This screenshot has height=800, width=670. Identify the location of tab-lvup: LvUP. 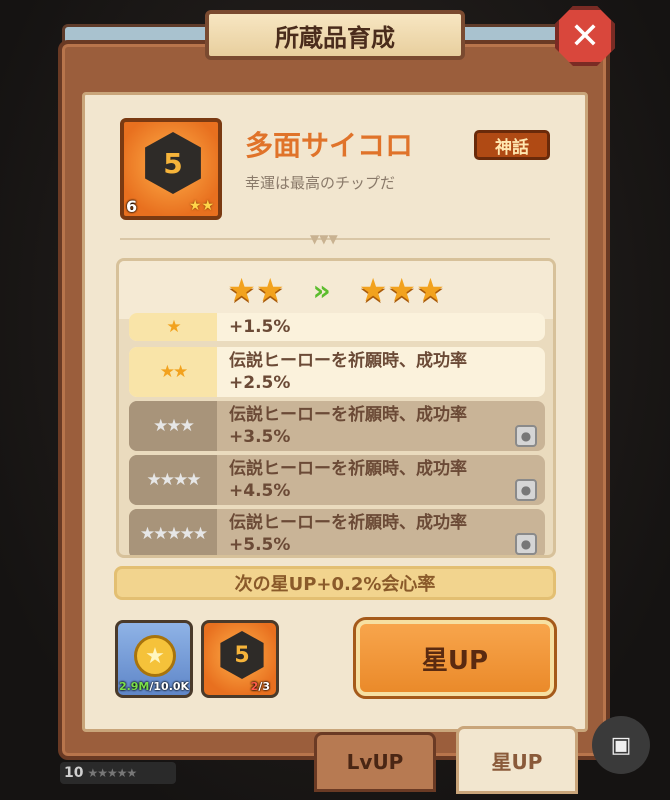
(375, 762).